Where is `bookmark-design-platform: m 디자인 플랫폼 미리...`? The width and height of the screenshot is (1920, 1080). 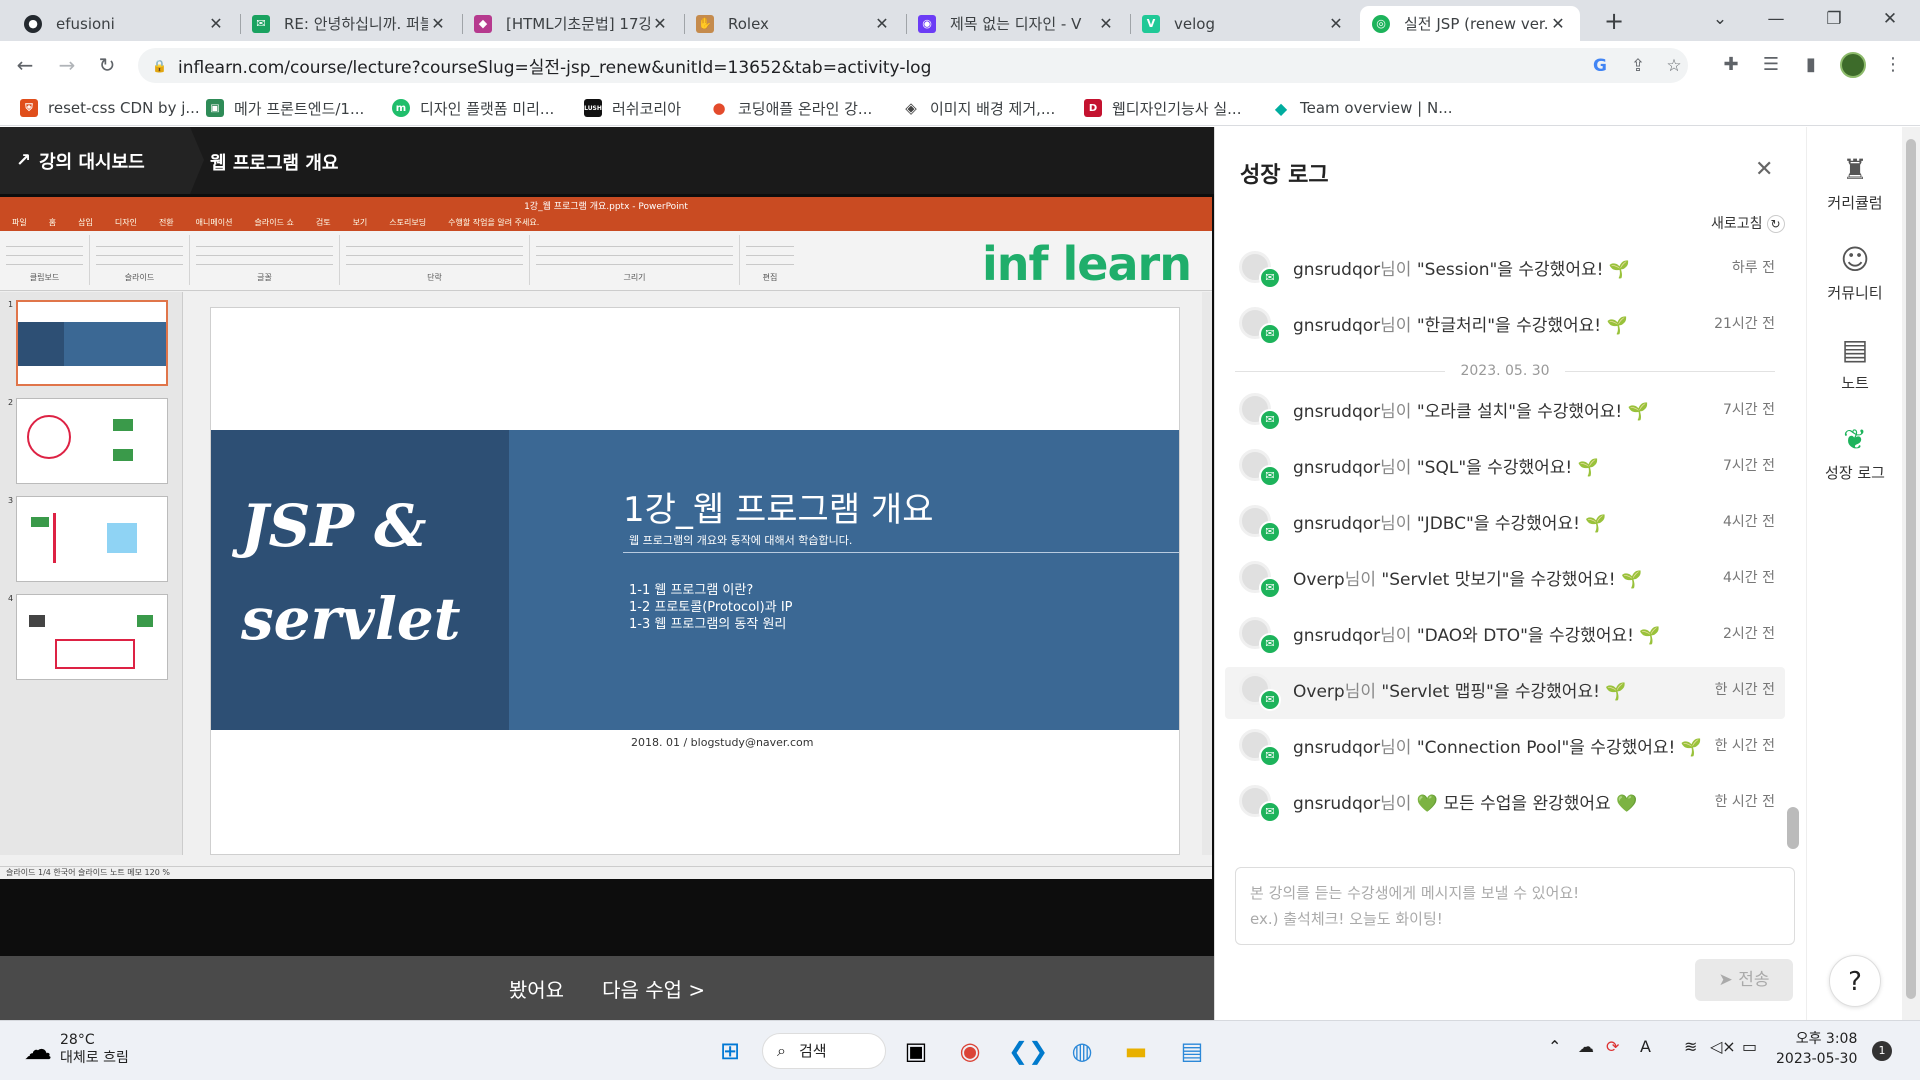
bookmark-design-platform: m 디자인 플랫폼 미리... is located at coordinates (473, 108).